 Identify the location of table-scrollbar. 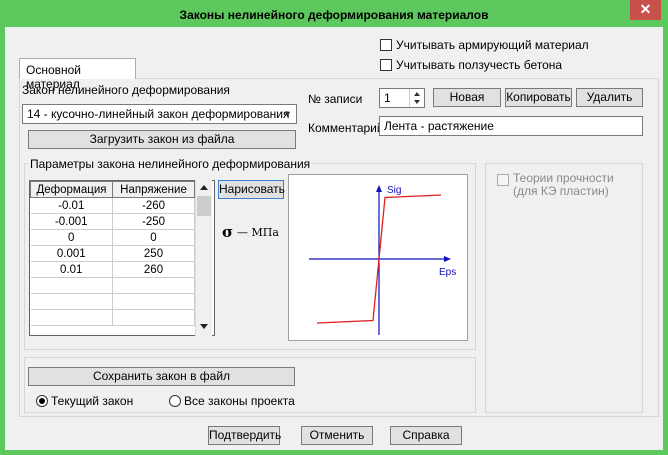
(203, 258).